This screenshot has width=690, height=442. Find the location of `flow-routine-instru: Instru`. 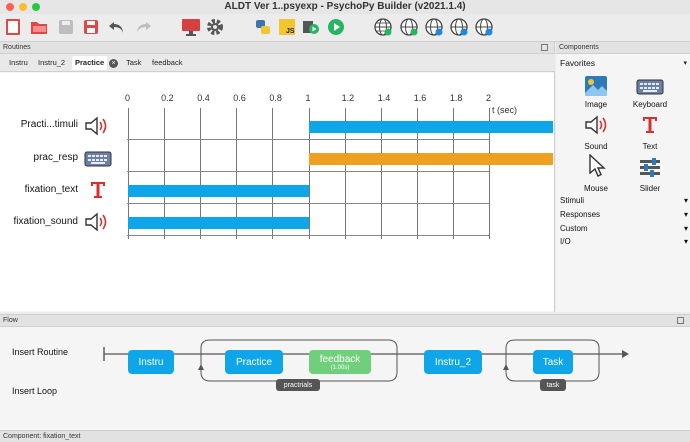

flow-routine-instru: Instru is located at coordinates (151, 362).